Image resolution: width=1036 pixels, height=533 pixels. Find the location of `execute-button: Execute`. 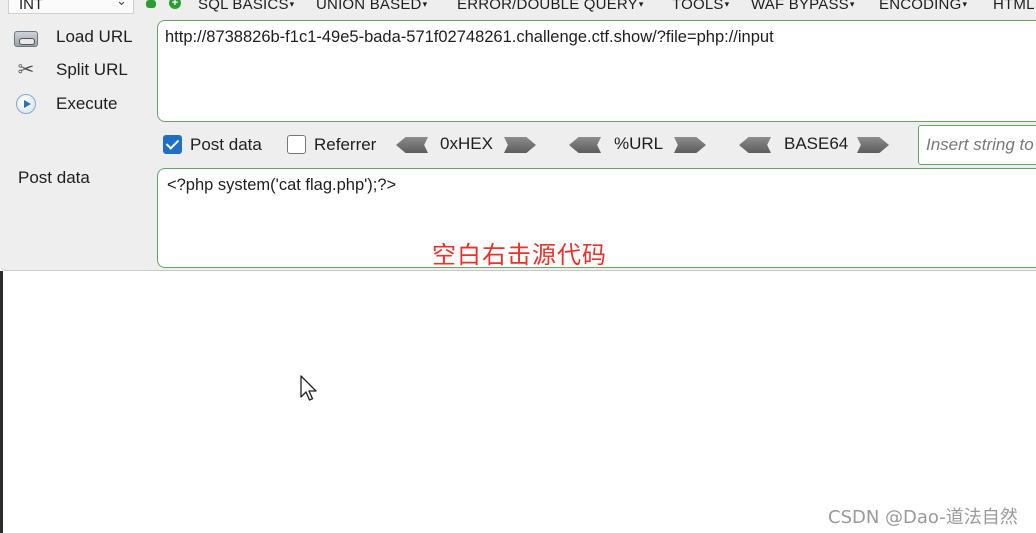

execute-button: Execute is located at coordinates (65, 104).